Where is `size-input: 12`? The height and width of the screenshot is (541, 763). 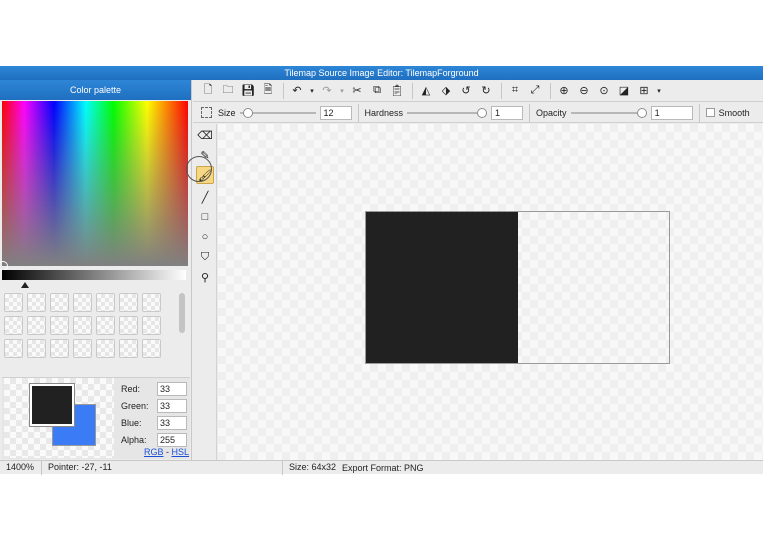
size-input: 12 is located at coordinates (335, 112).